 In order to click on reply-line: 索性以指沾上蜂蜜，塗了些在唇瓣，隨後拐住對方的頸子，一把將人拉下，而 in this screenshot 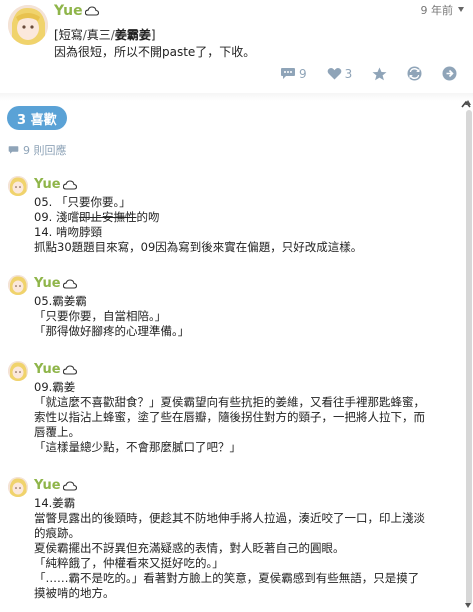, I will do `click(229, 417)`.